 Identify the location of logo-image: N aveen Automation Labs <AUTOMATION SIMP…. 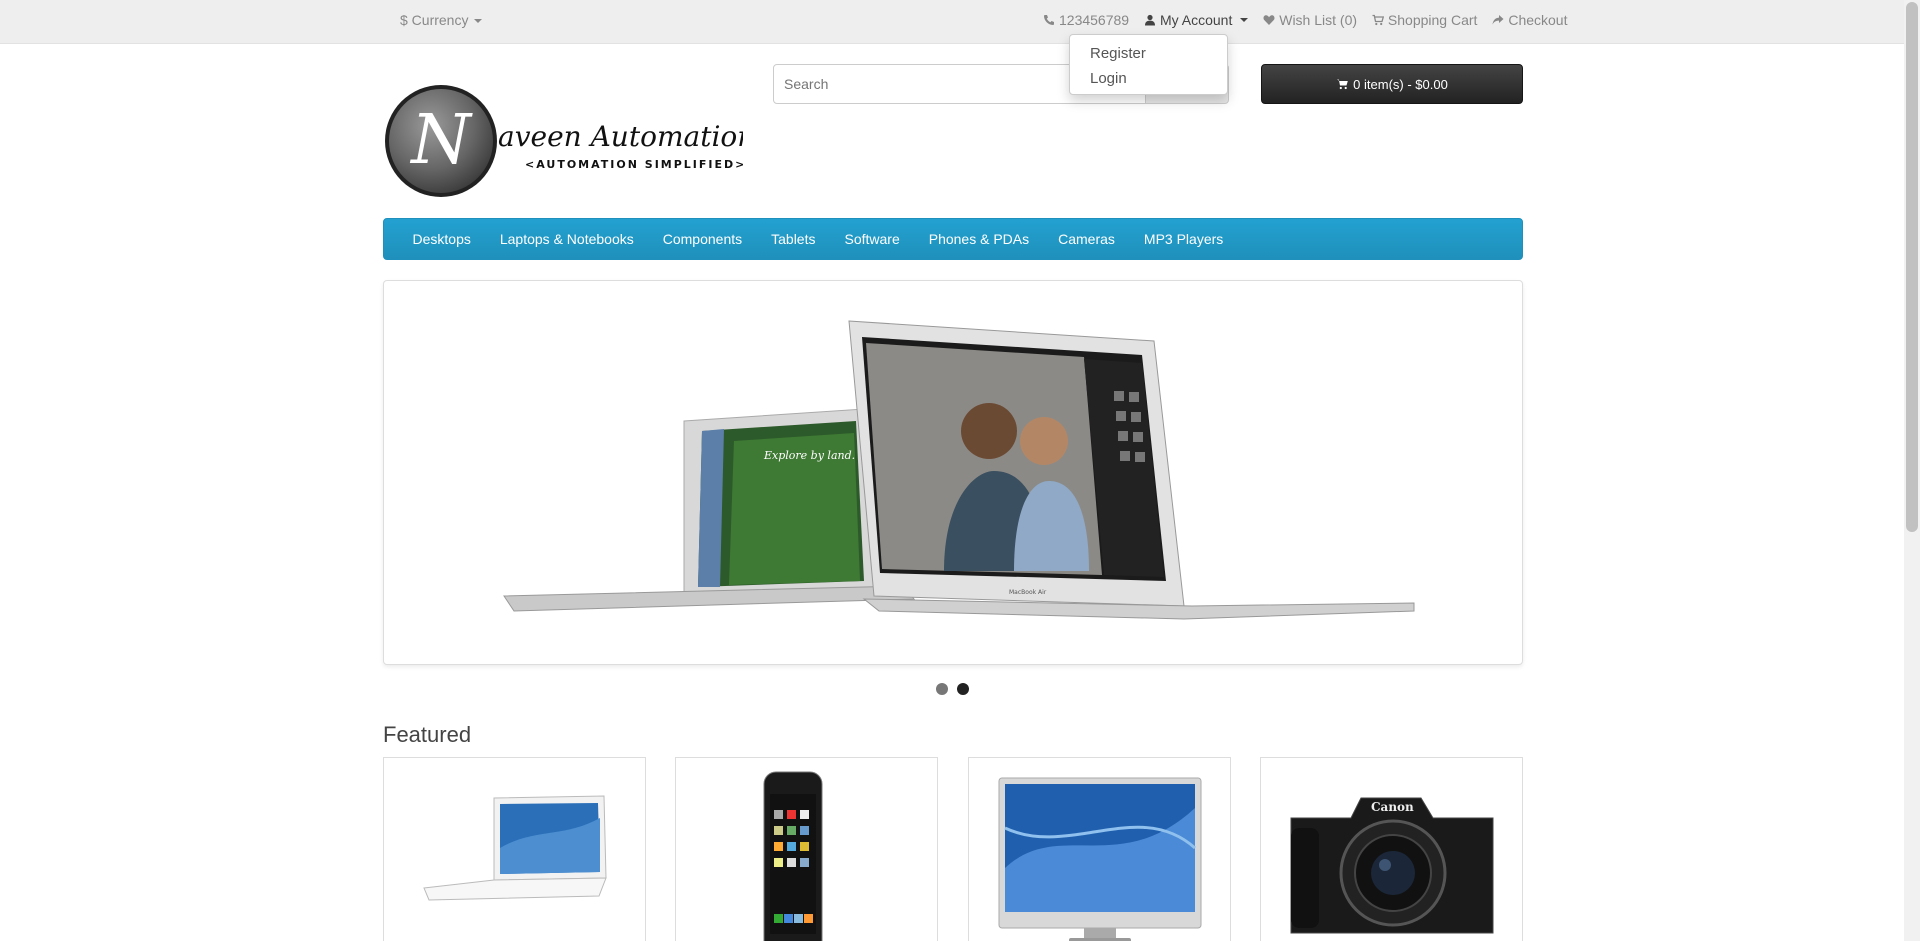
(608, 141).